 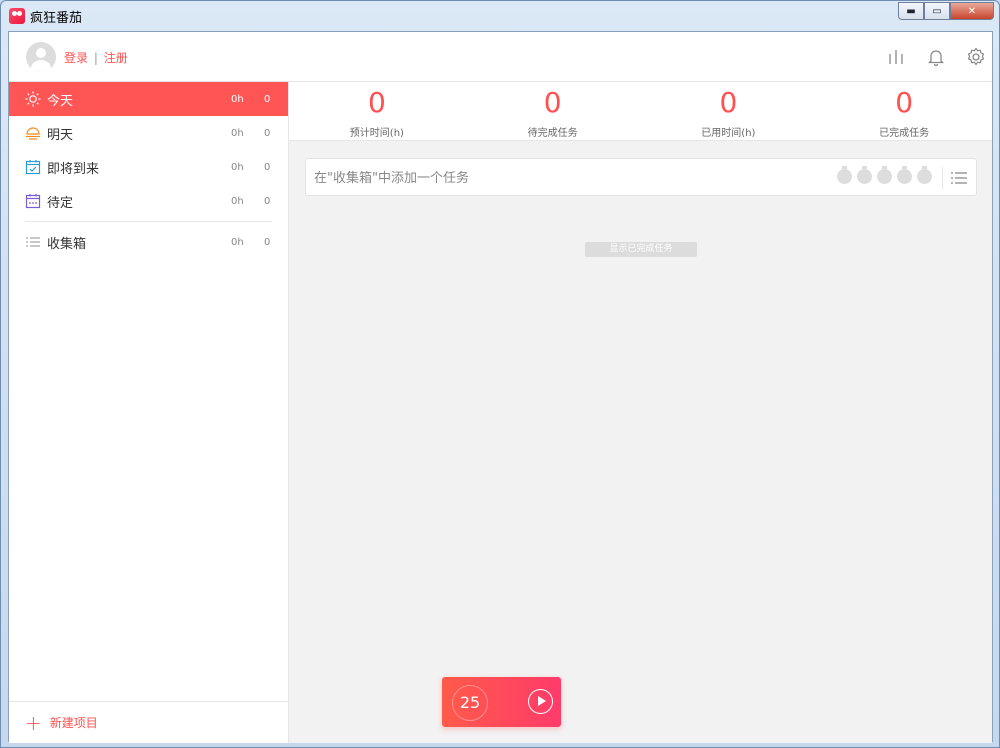 What do you see at coordinates (73, 169) in the screenshot?
I see `sidebar-item-label: 即将到来` at bounding box center [73, 169].